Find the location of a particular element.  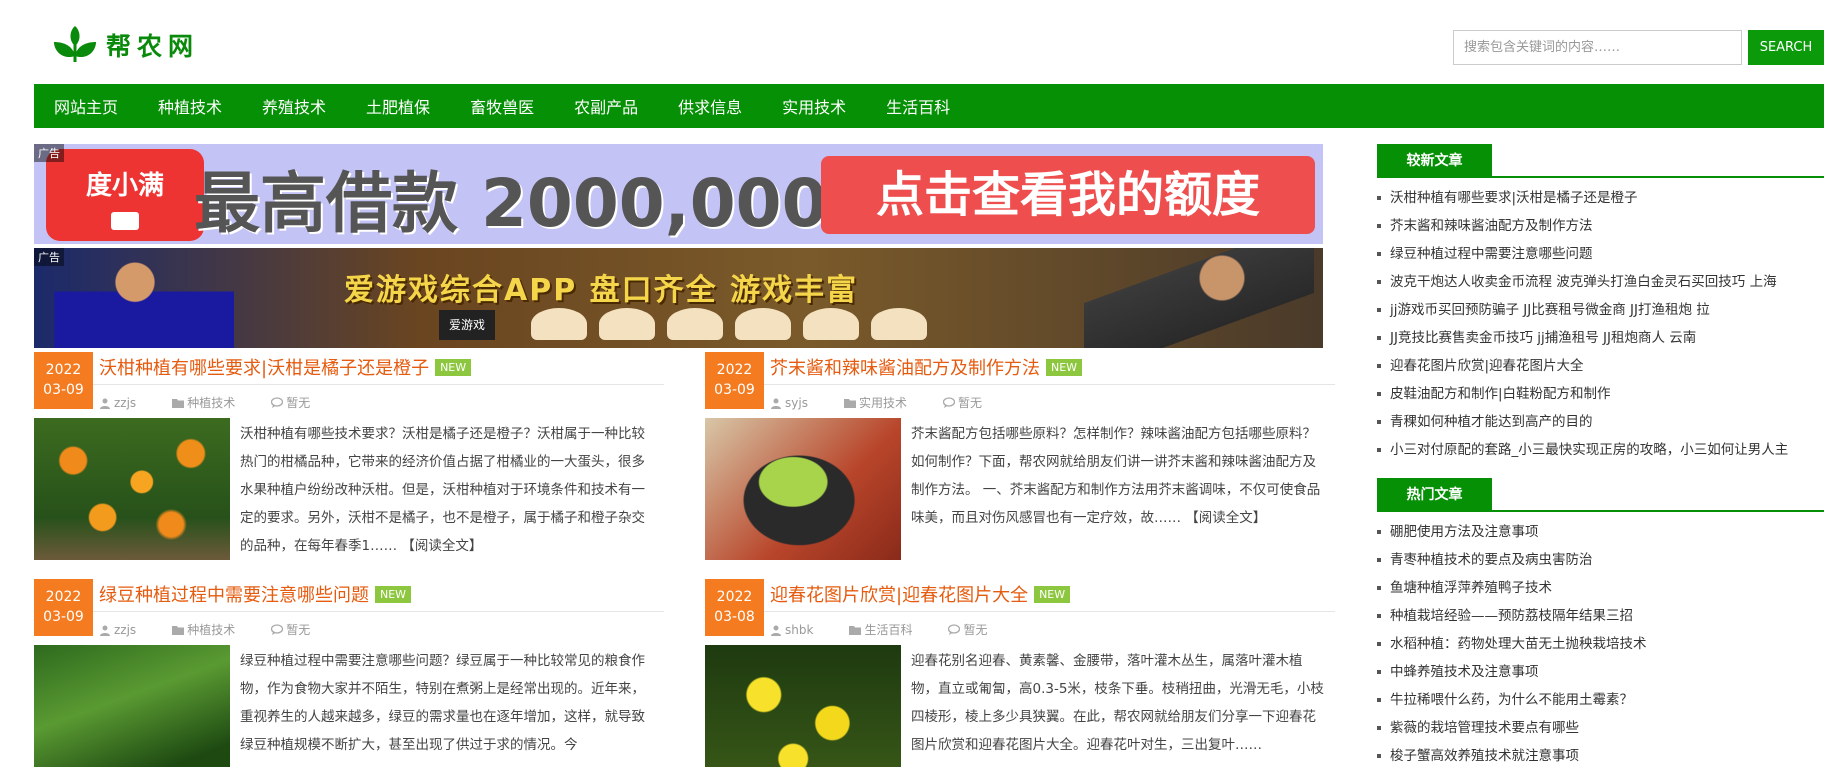

list-item: 中蜂养殖技术及注意事项 is located at coordinates (1600, 672).